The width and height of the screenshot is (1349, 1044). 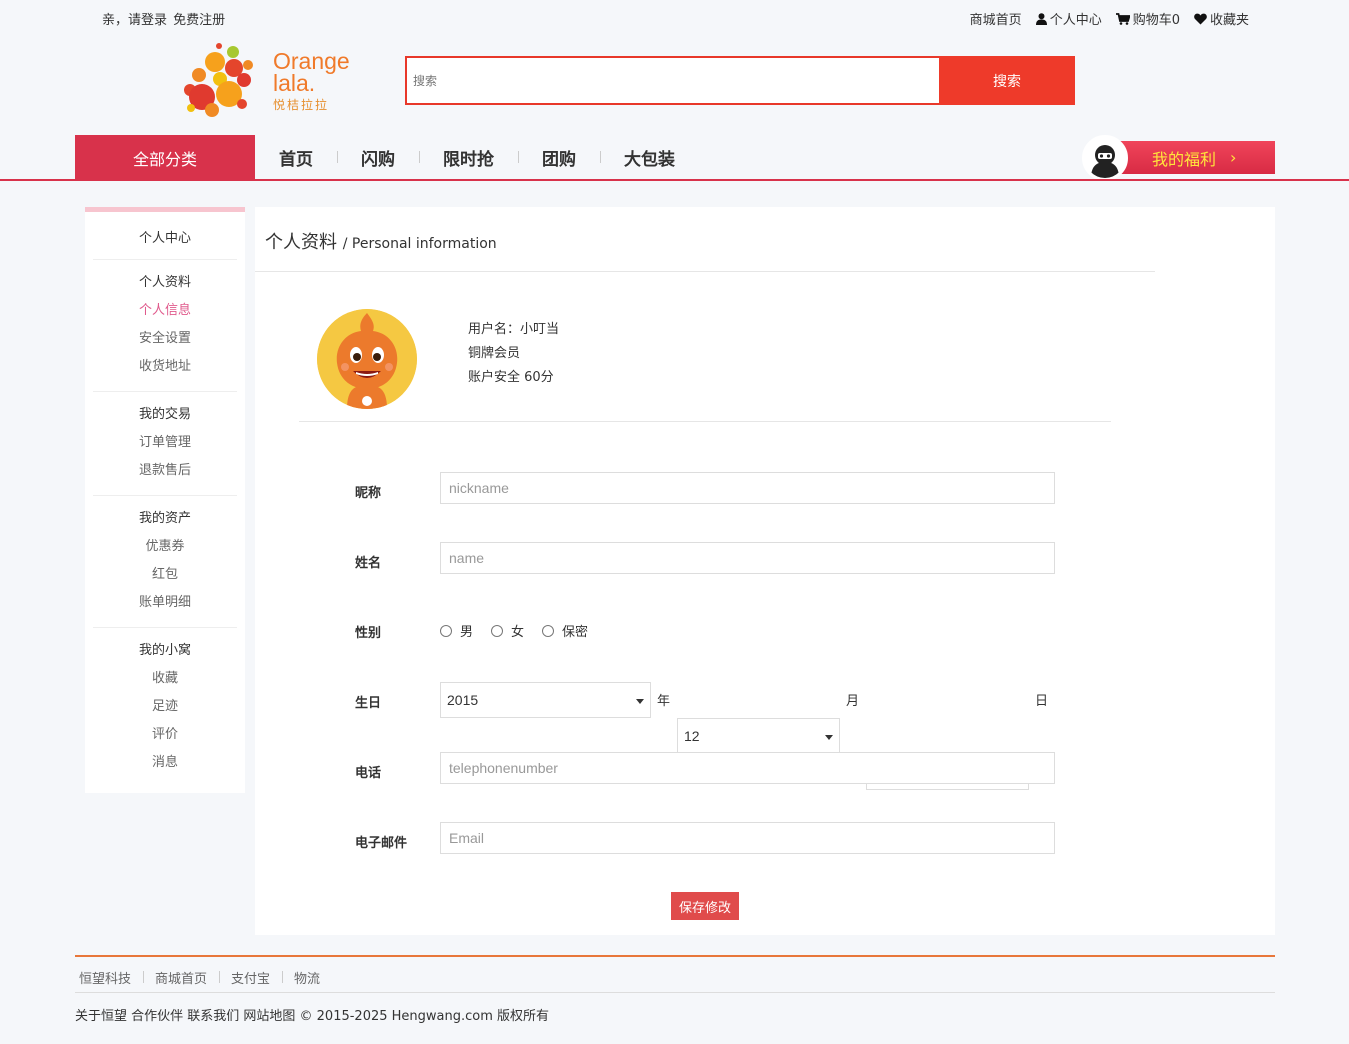 I want to click on footer-links: 恒望科技 商城首页 支付宝 物流, so click(x=203, y=977).